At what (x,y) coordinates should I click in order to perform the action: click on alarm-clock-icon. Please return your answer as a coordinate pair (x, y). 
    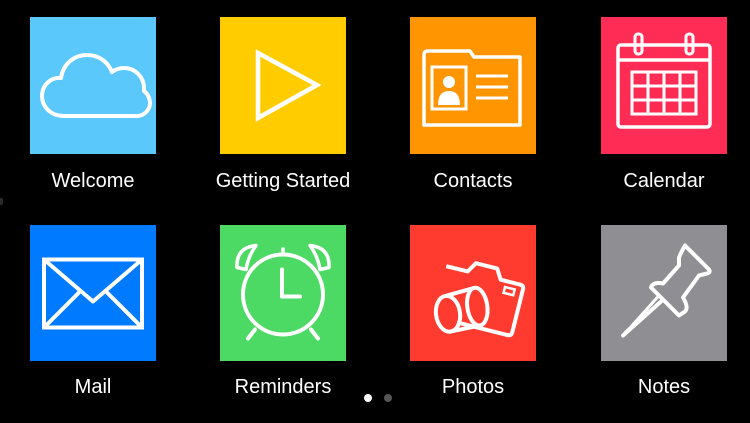
    Looking at the image, I should click on (283, 292).